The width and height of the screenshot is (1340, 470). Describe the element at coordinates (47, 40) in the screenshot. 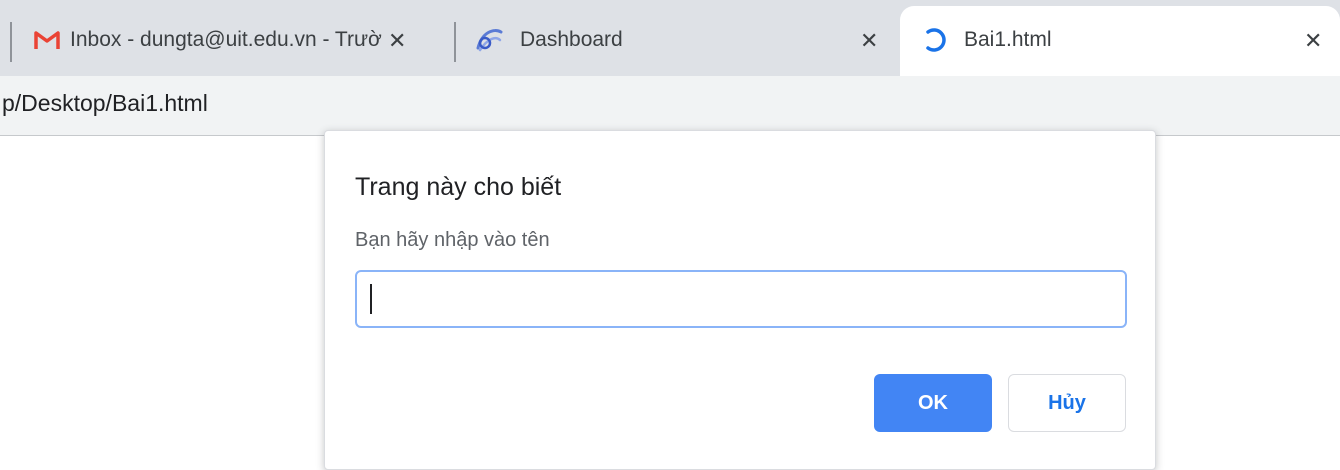

I see `gmail-icon` at that location.